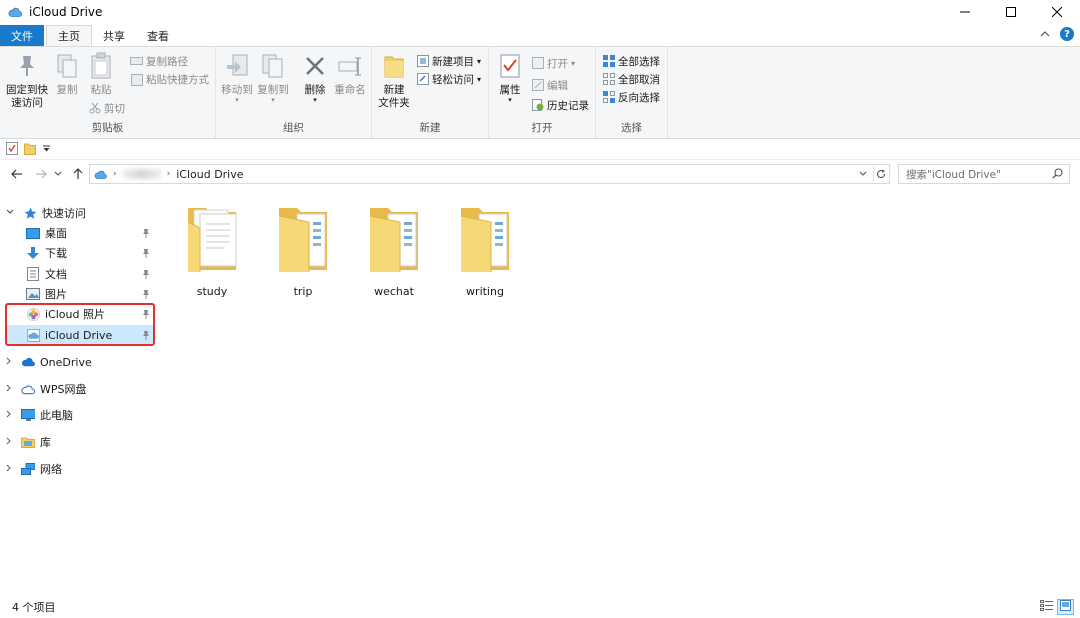 The image size is (1080, 618). What do you see at coordinates (489, 174) in the screenshot?
I see `address-bar: › › iCloud Drive` at bounding box center [489, 174].